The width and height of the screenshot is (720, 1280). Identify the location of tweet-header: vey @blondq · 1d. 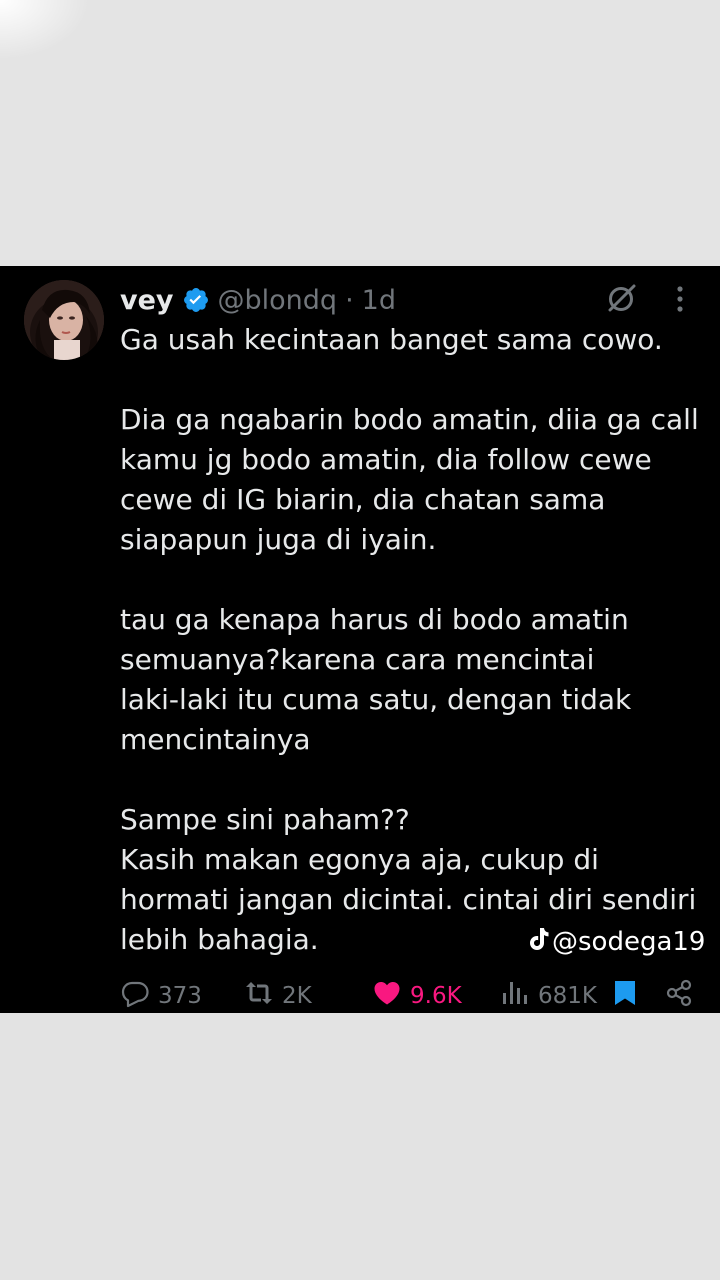
(258, 300).